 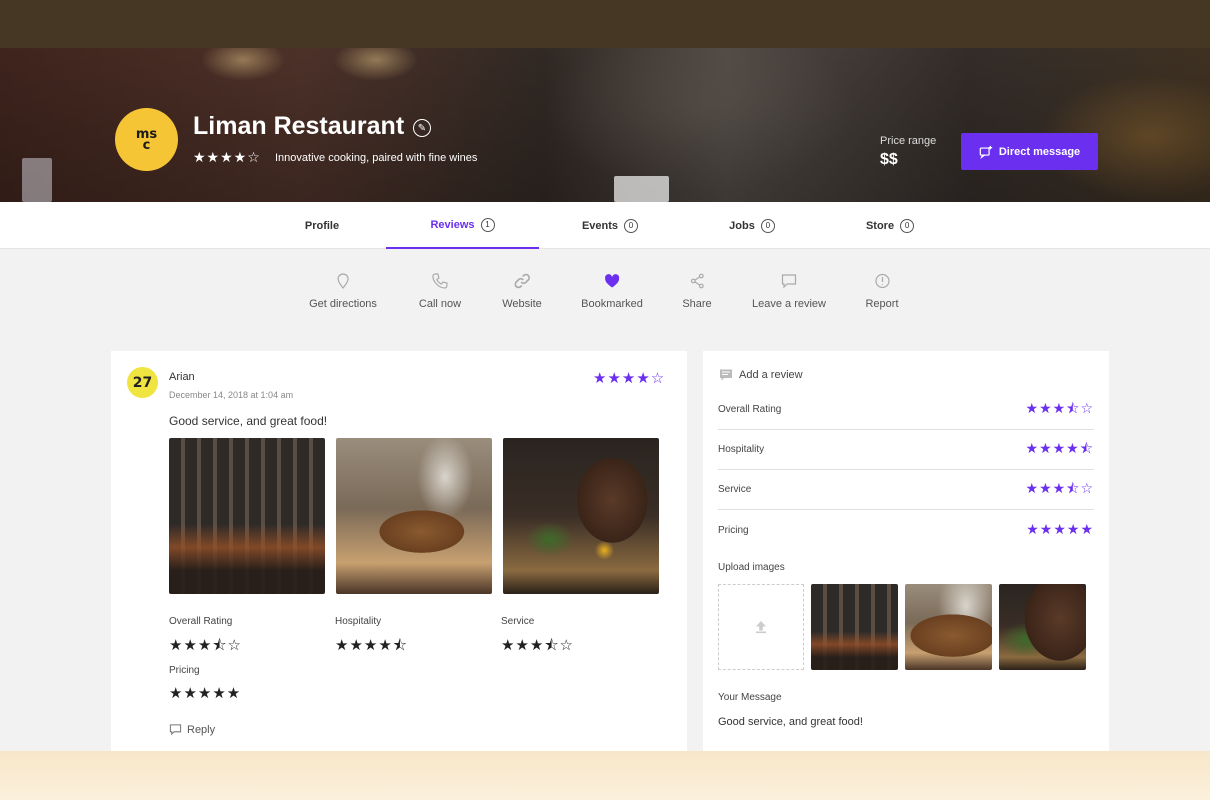 What do you see at coordinates (742, 225) in the screenshot?
I see `tab-label: Jobs` at bounding box center [742, 225].